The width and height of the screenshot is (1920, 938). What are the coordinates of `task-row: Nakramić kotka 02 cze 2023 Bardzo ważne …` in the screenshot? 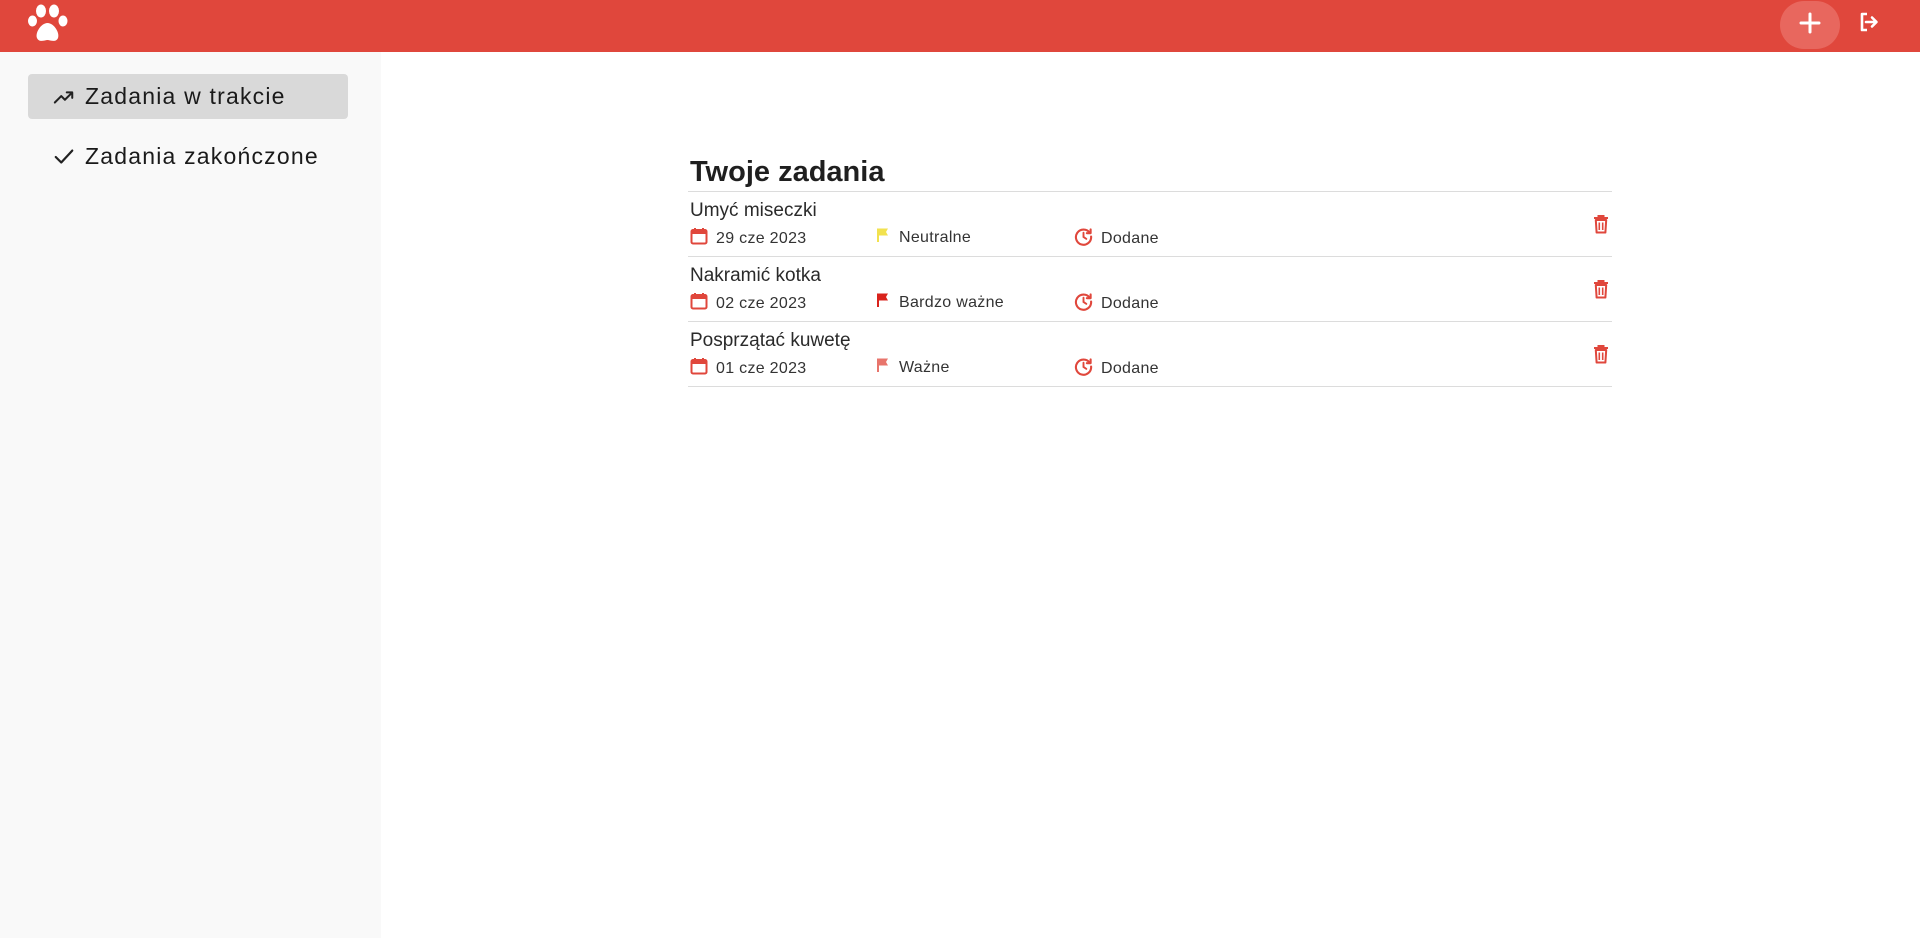 It's located at (1150, 289).